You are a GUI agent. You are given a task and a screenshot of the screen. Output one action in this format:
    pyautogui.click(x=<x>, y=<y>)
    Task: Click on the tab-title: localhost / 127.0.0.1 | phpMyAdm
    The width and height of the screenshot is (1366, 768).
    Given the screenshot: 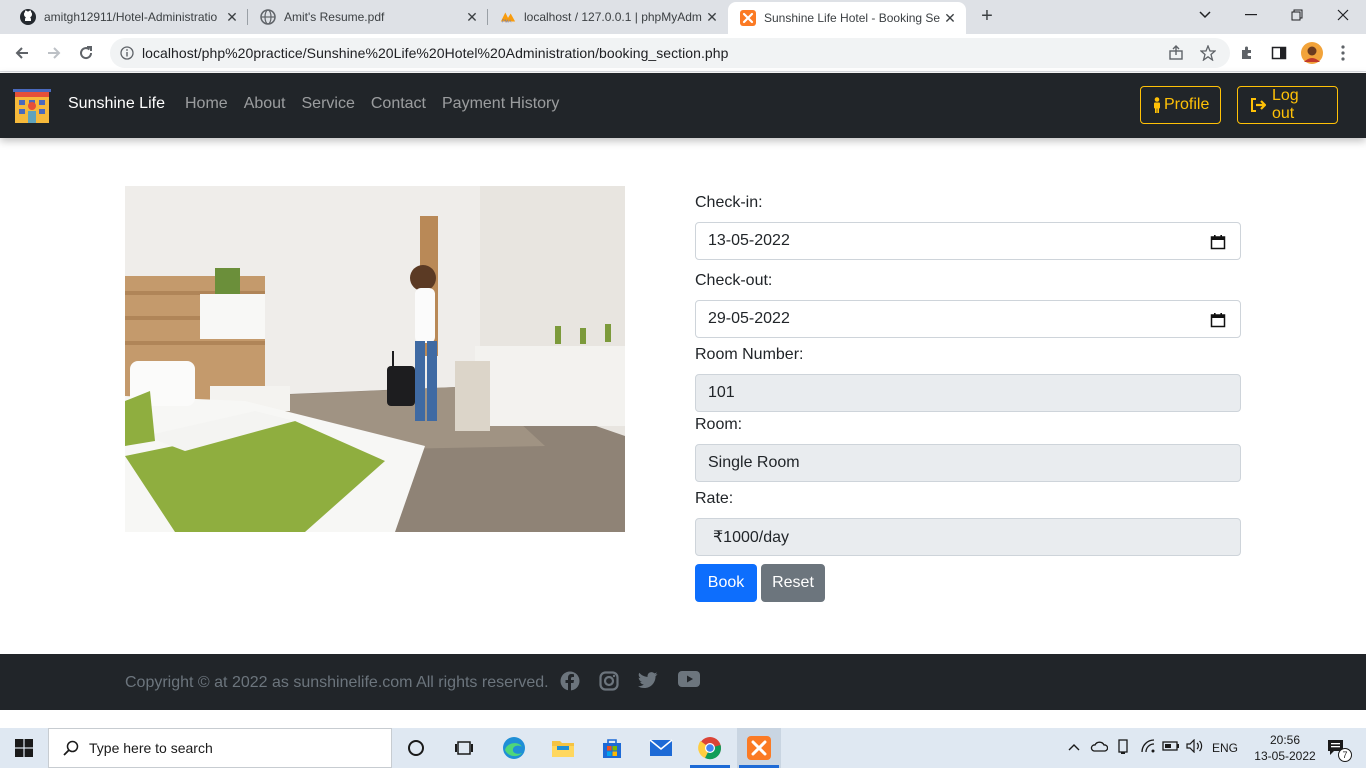 What is the action you would take?
    pyautogui.click(x=613, y=17)
    